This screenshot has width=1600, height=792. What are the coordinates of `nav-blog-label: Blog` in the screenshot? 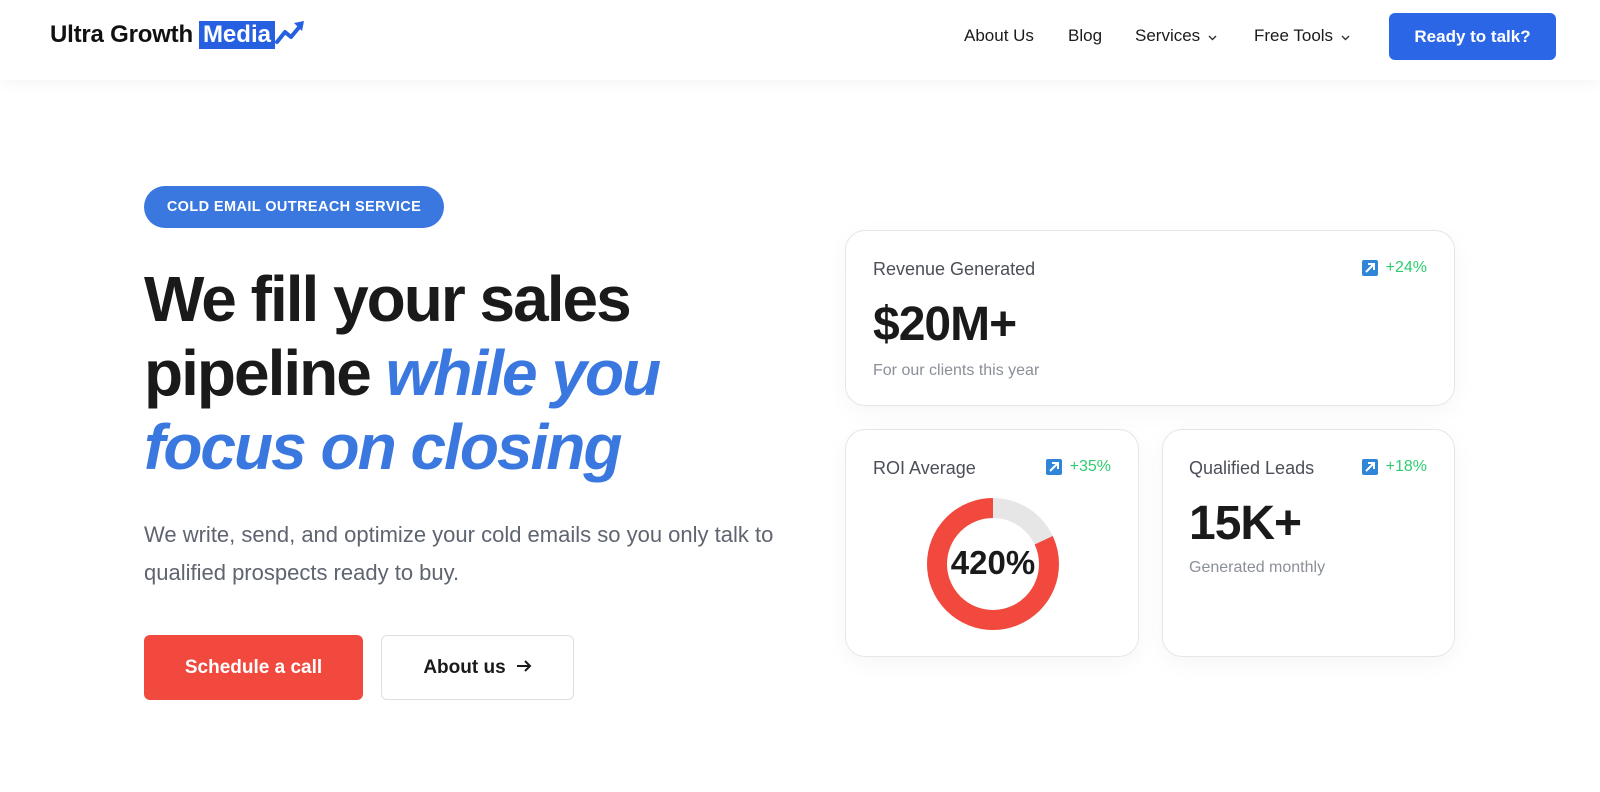 It's located at (1085, 35).